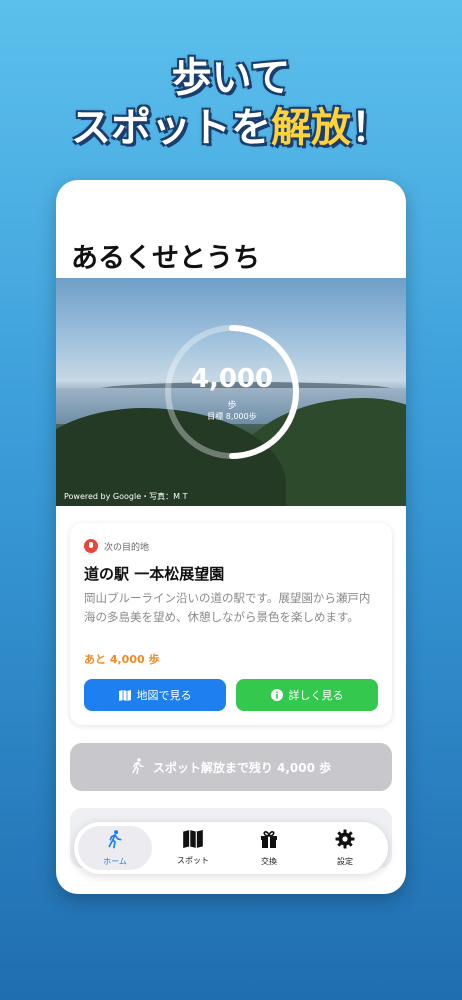 The image size is (462, 1000). I want to click on next-destination-label: 次の目的地, so click(127, 547).